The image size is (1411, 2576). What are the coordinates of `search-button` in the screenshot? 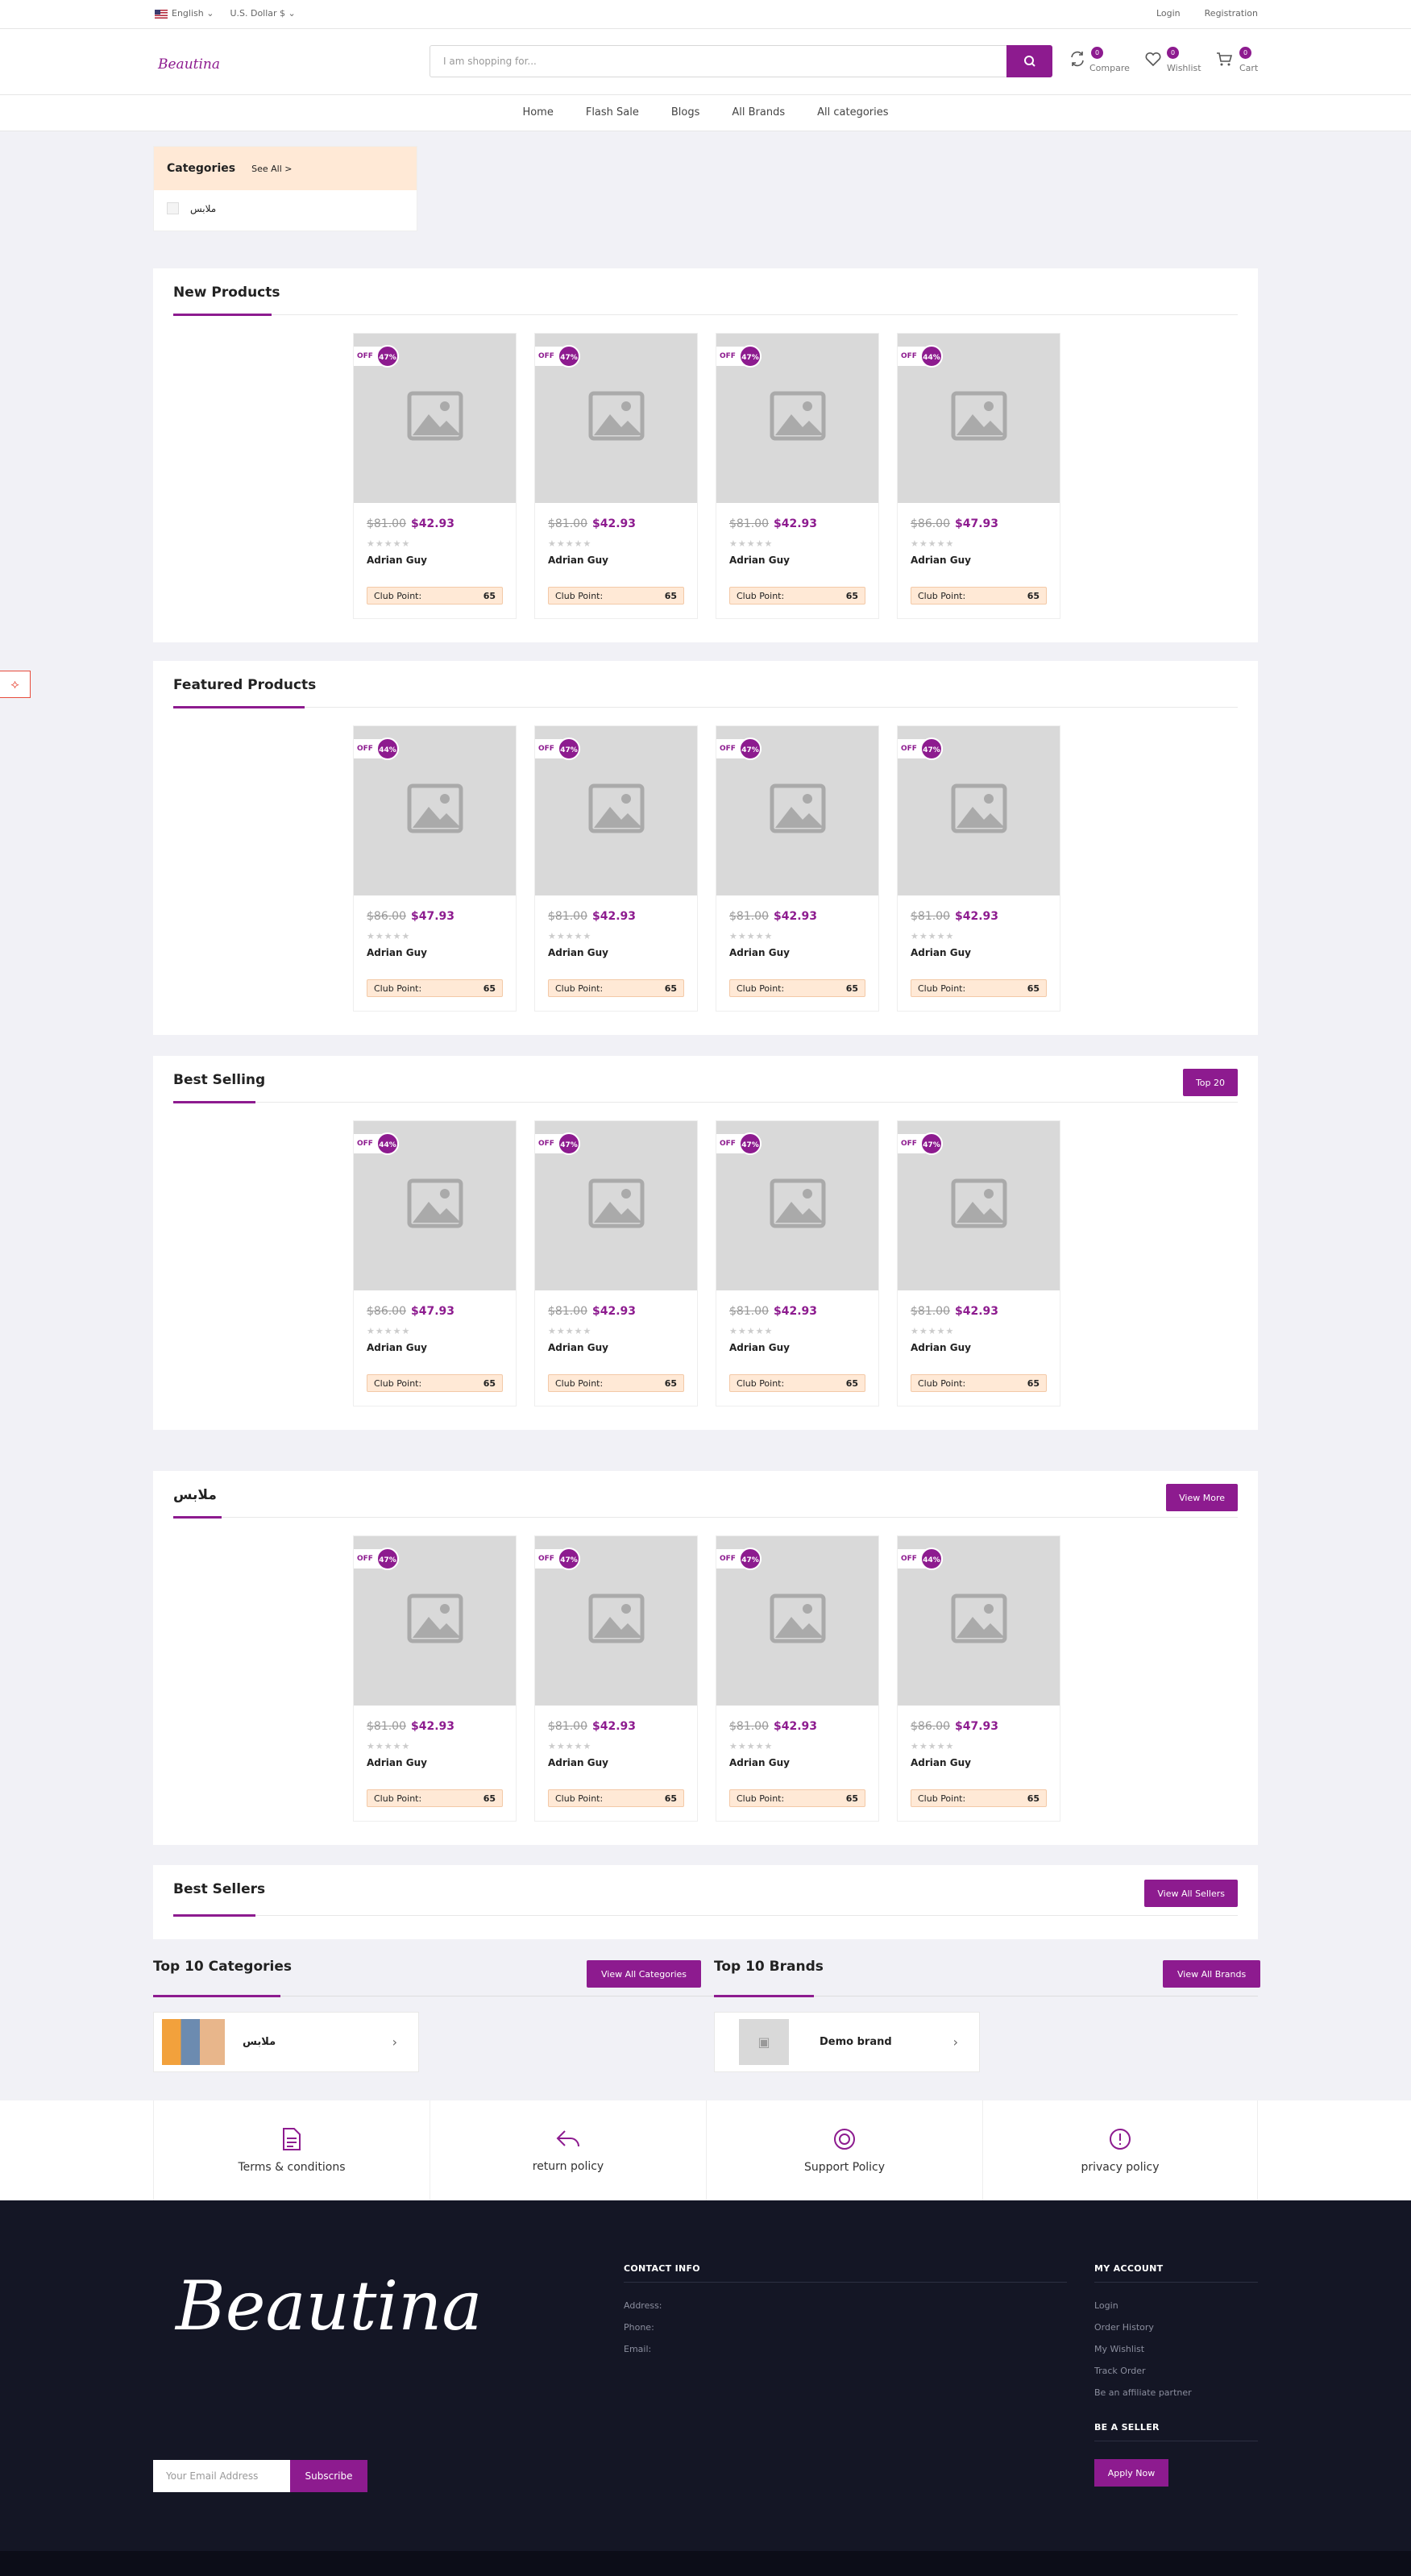 It's located at (1029, 61).